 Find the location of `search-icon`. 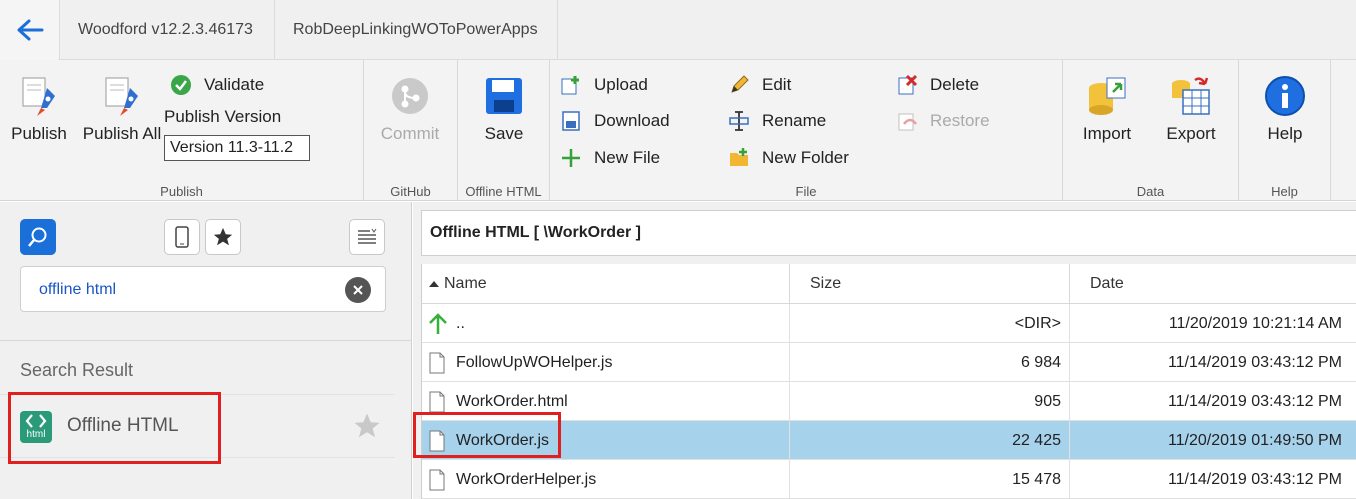

search-icon is located at coordinates (37, 237).